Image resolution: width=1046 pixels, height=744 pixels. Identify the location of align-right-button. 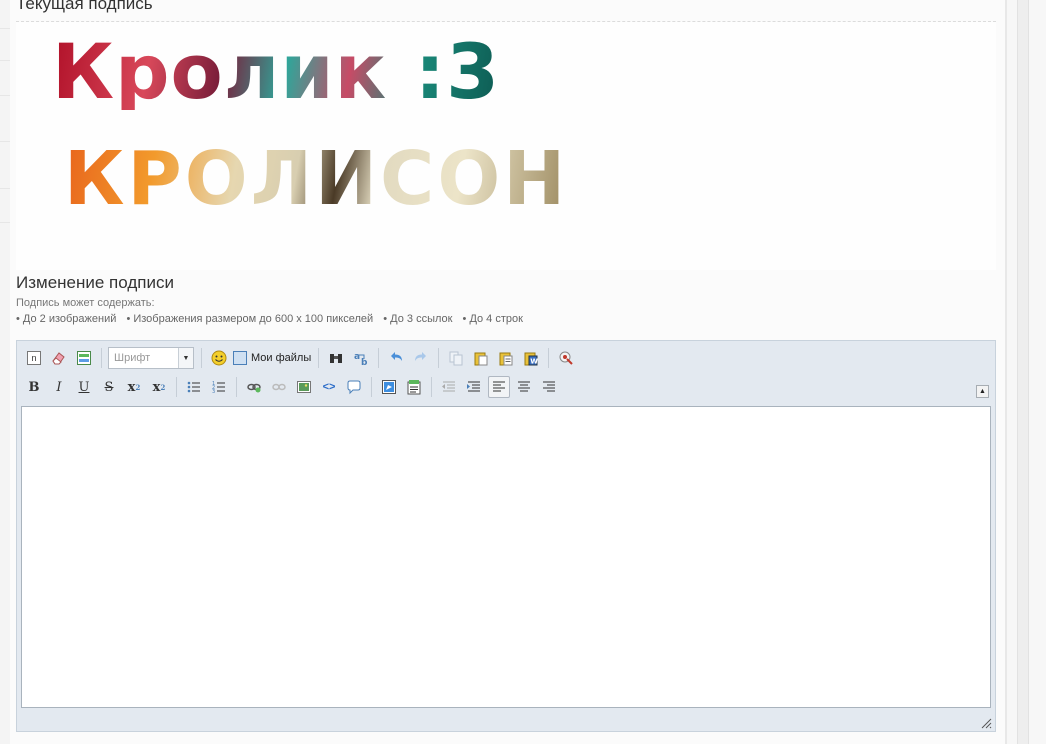
(549, 387).